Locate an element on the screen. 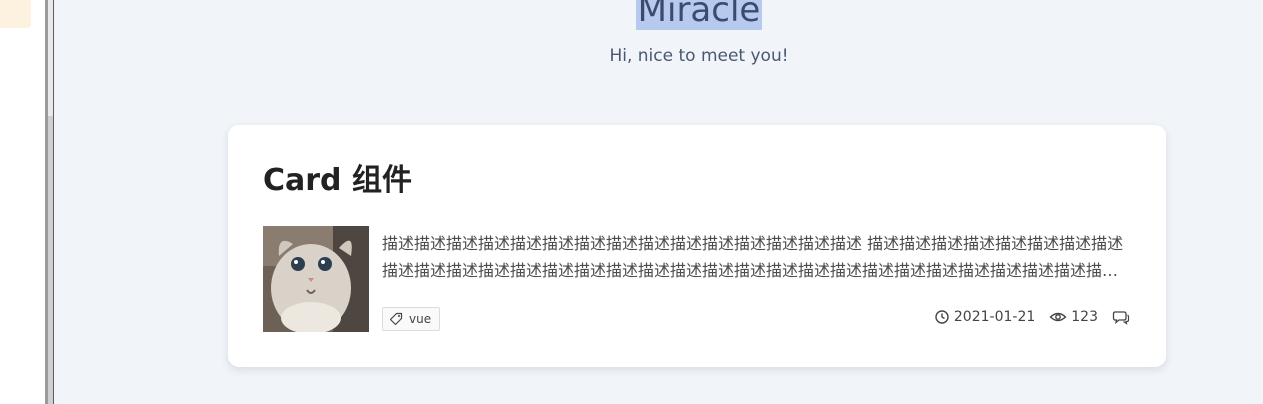 This screenshot has height=404, width=1263. tag-label: vue is located at coordinates (420, 319).